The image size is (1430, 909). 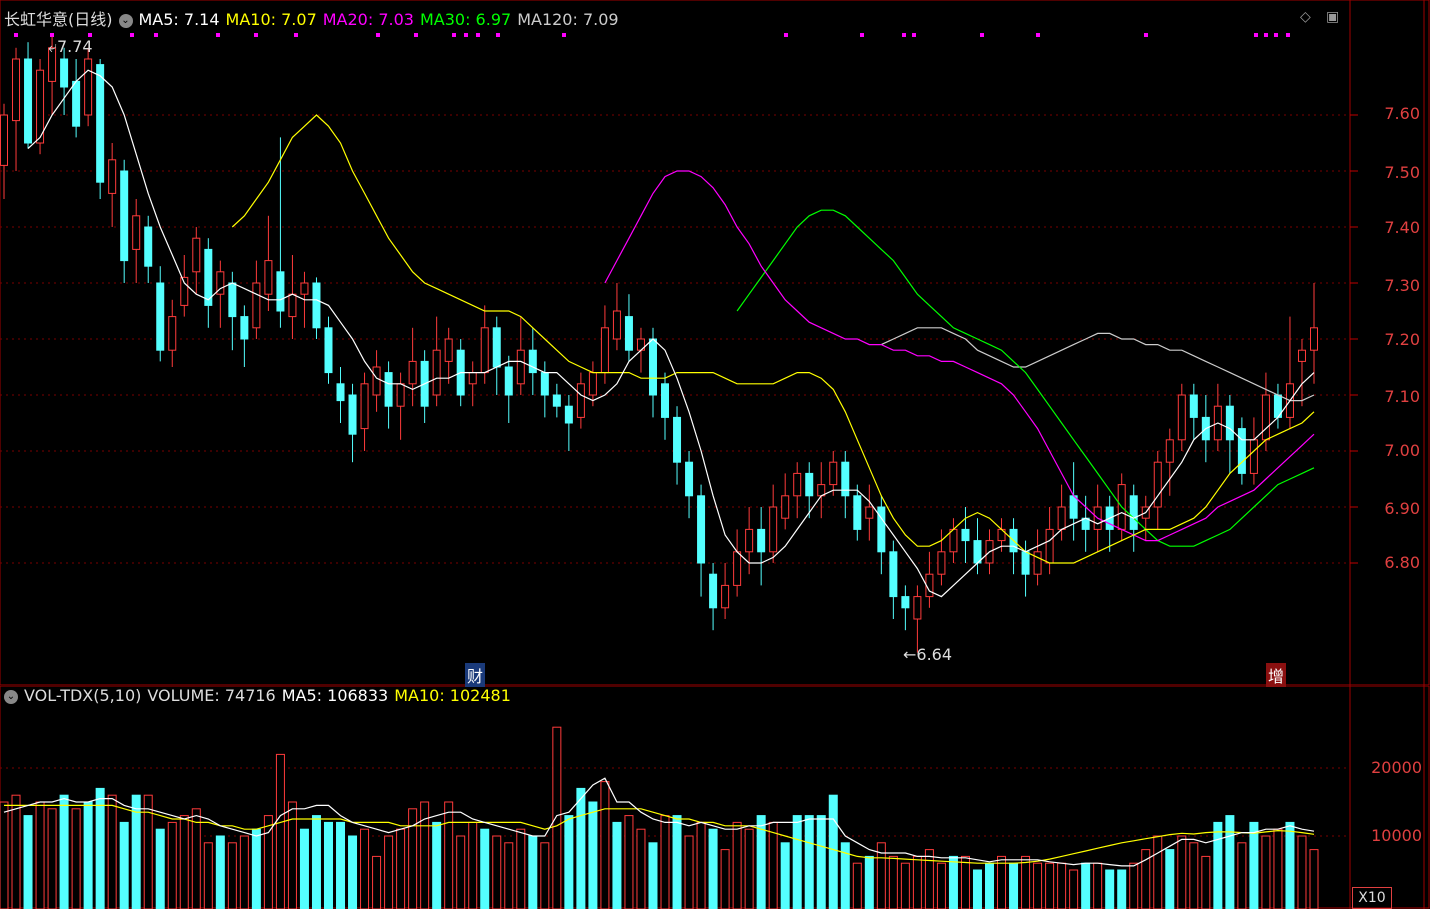 I want to click on high-price-label: ⤶7.74, so click(x=70, y=46).